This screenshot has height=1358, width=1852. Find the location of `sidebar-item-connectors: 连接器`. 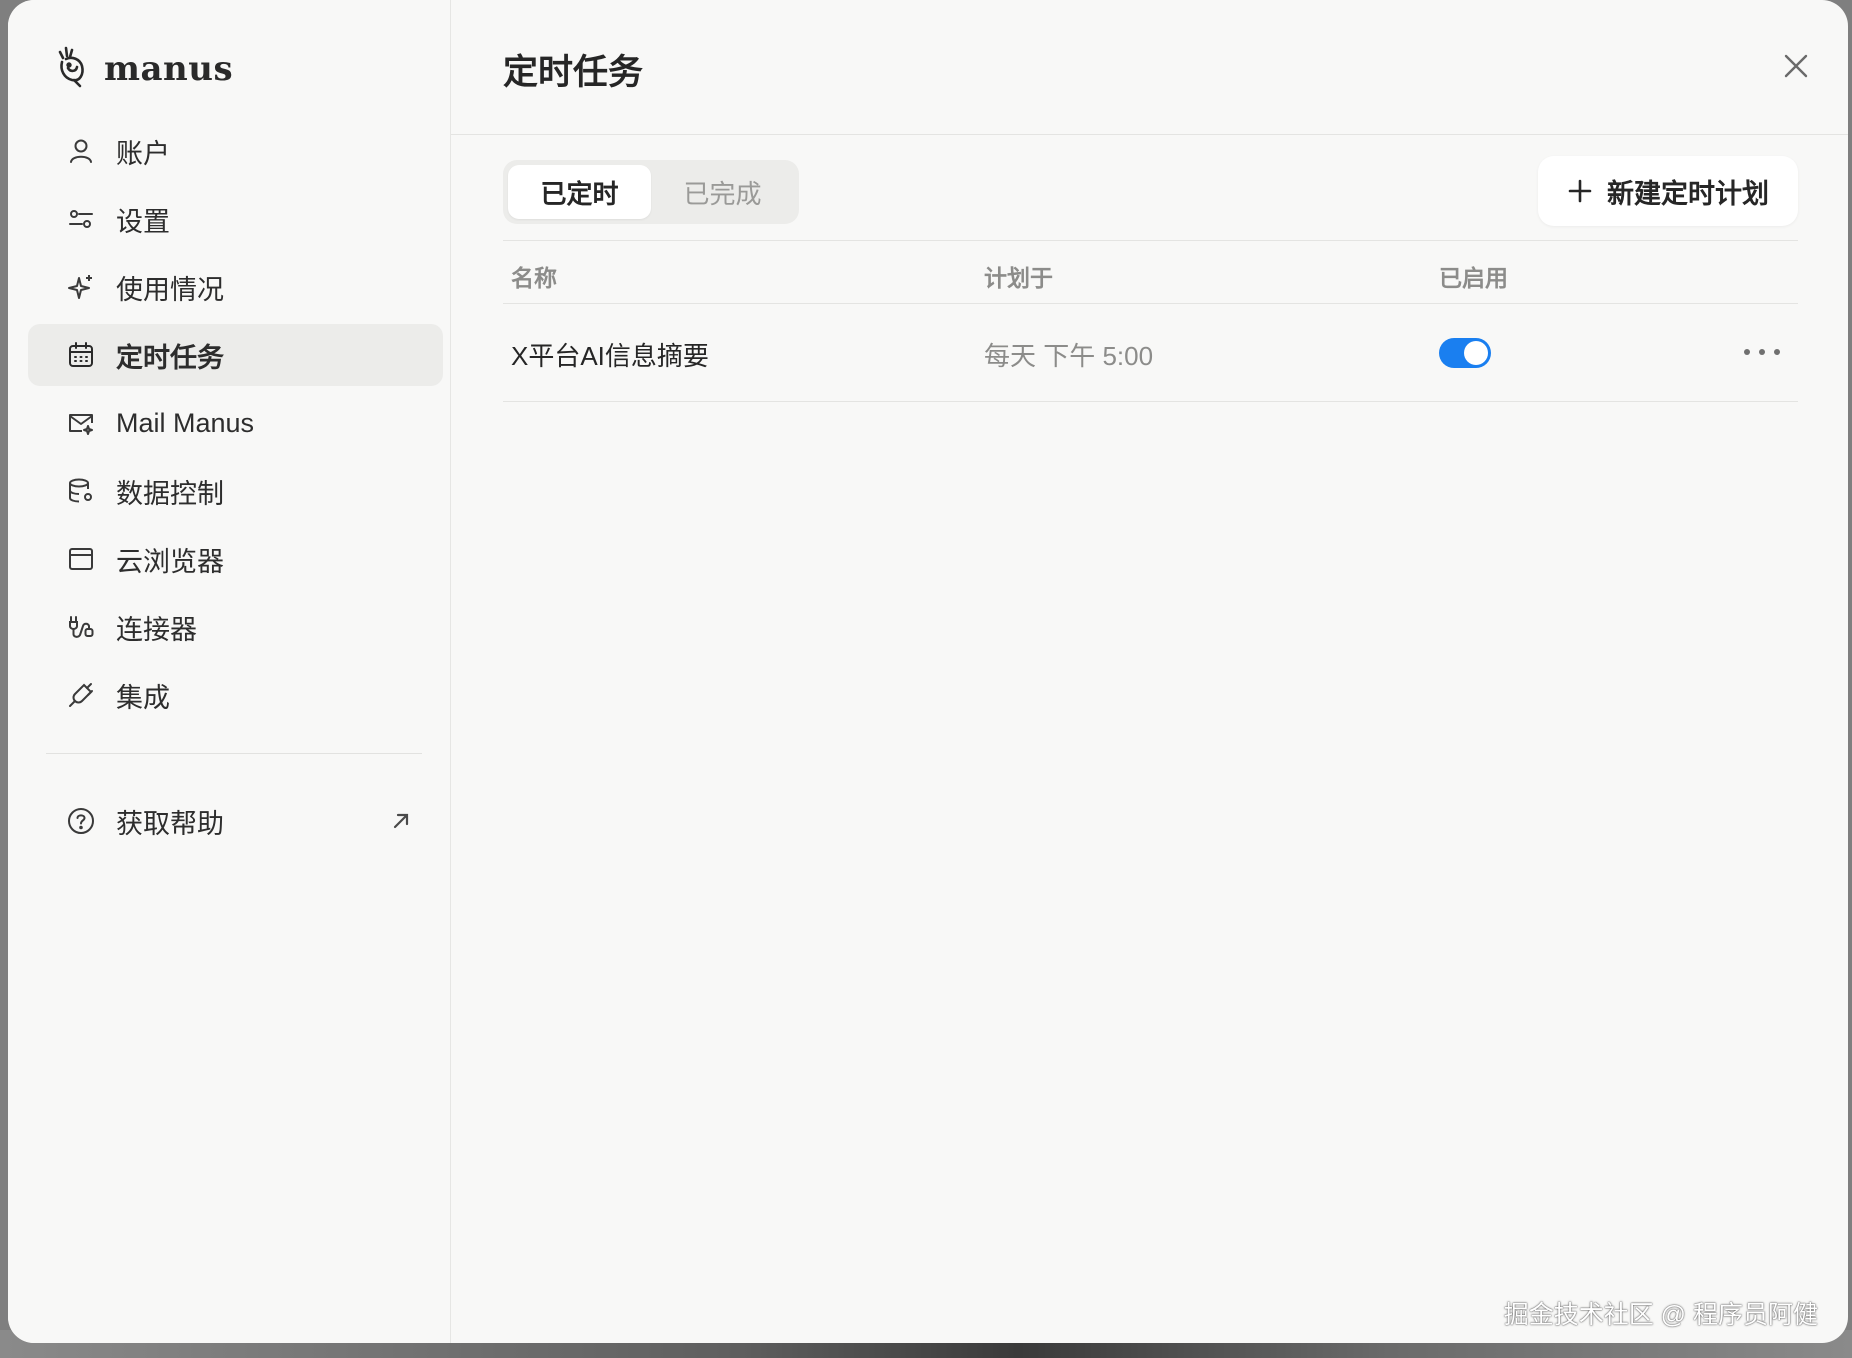

sidebar-item-connectors: 连接器 is located at coordinates (235, 627).